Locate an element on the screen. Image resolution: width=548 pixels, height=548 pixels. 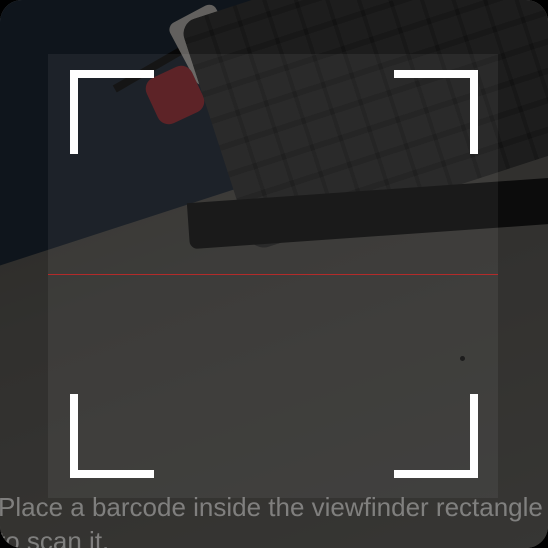
viewfinder-corner-top-right is located at coordinates (436, 112).